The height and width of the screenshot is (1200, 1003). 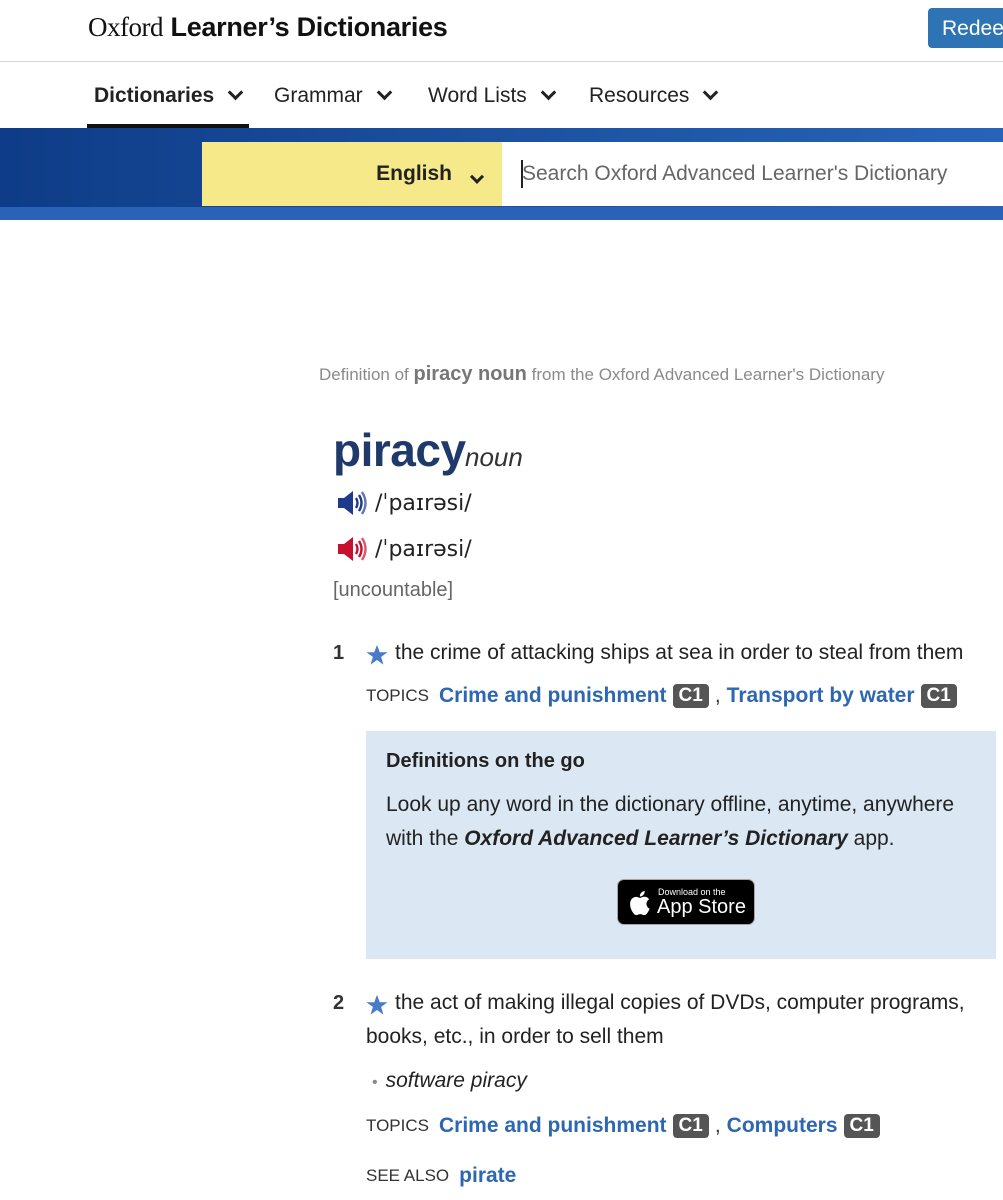 I want to click on logo-name: Learner’s Dictionaries, so click(x=309, y=27).